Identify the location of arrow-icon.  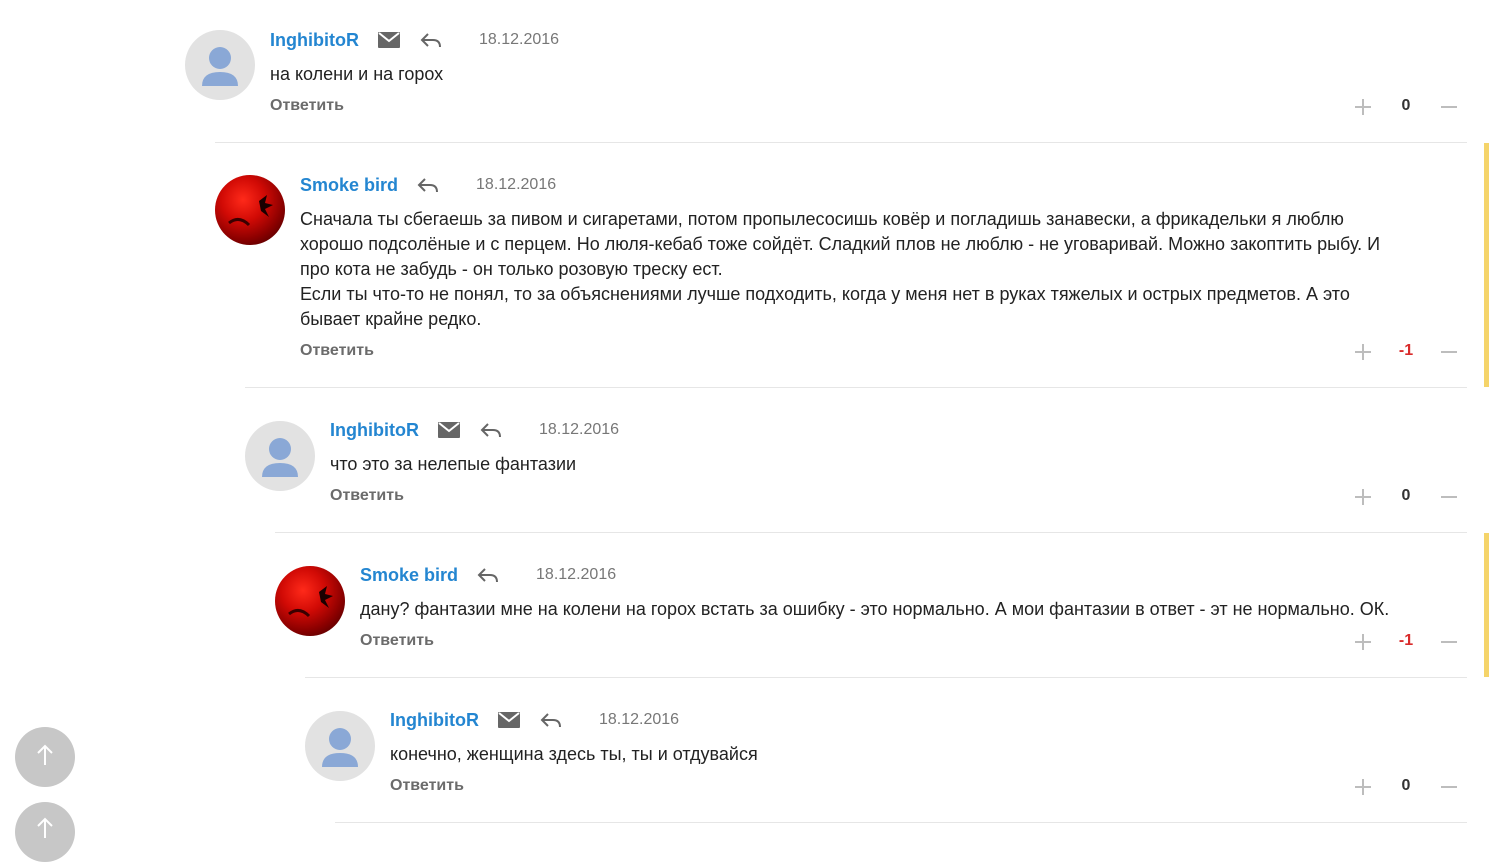
(45, 830).